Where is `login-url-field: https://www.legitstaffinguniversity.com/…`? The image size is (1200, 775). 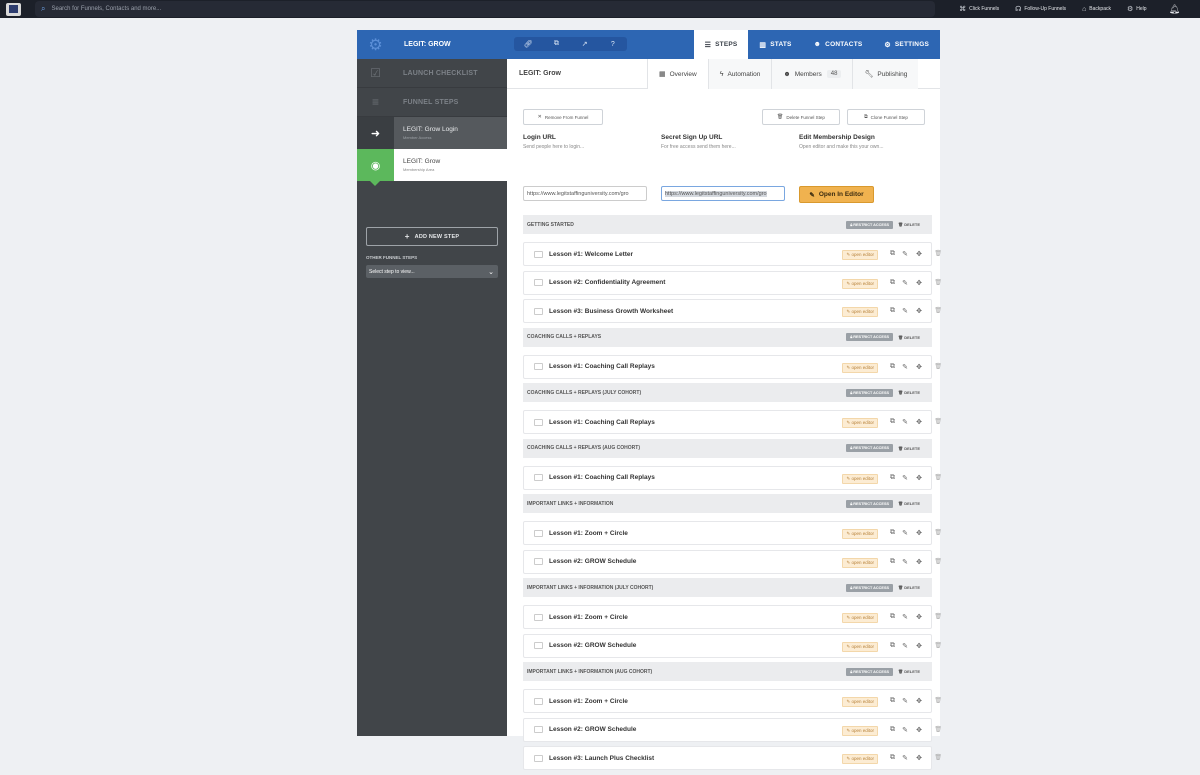 login-url-field: https://www.legitstaffinguniversity.com/… is located at coordinates (585, 193).